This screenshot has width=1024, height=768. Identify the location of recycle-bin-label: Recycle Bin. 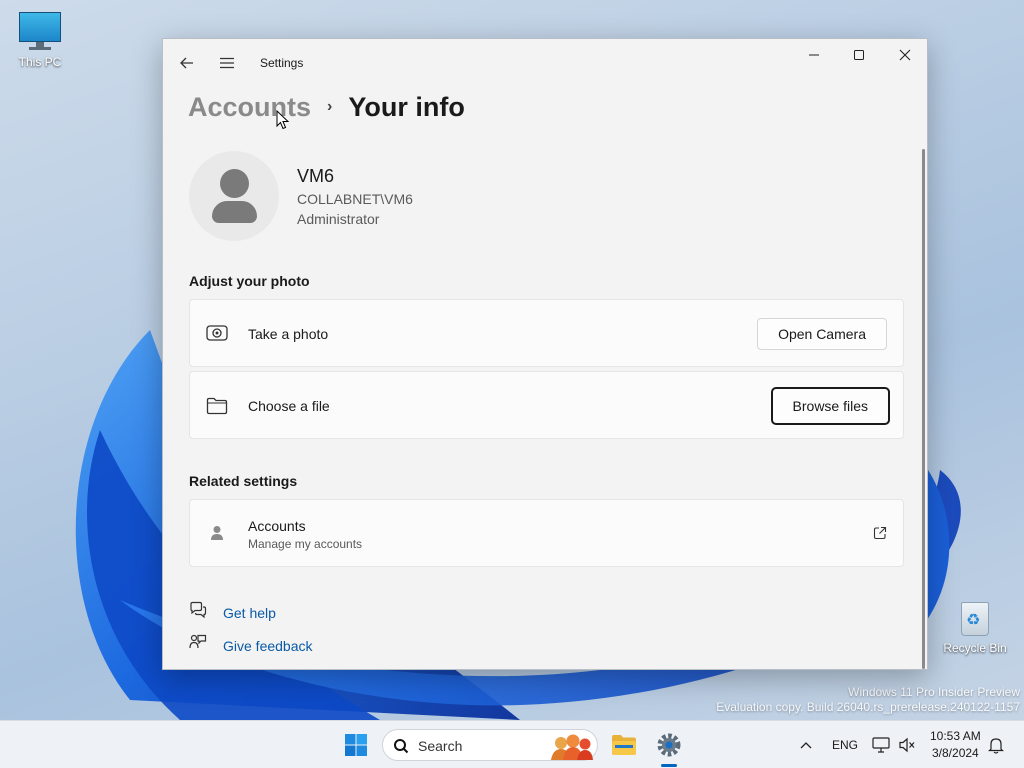
(975, 648).